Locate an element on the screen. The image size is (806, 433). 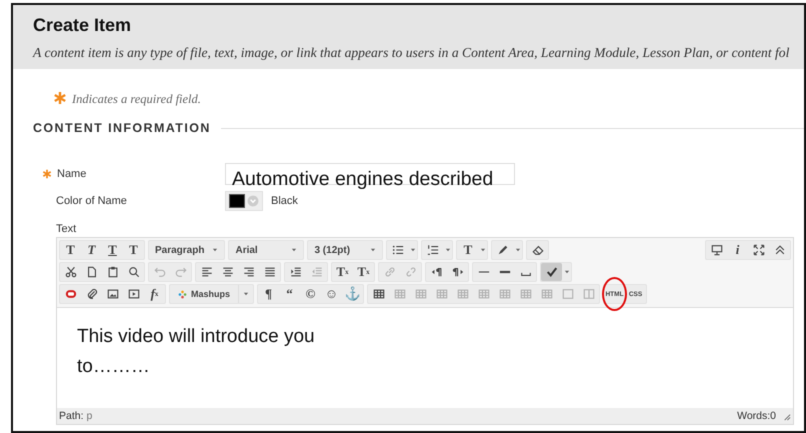
toolbar-button: ⚓ is located at coordinates (353, 294).